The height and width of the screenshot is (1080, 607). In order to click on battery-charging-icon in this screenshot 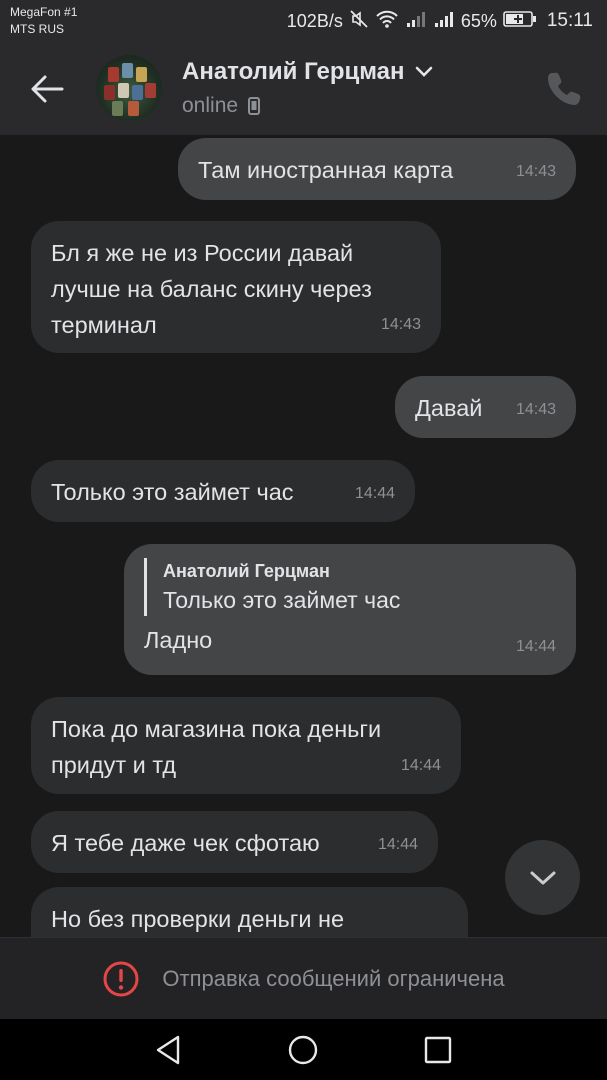, I will do `click(520, 21)`.